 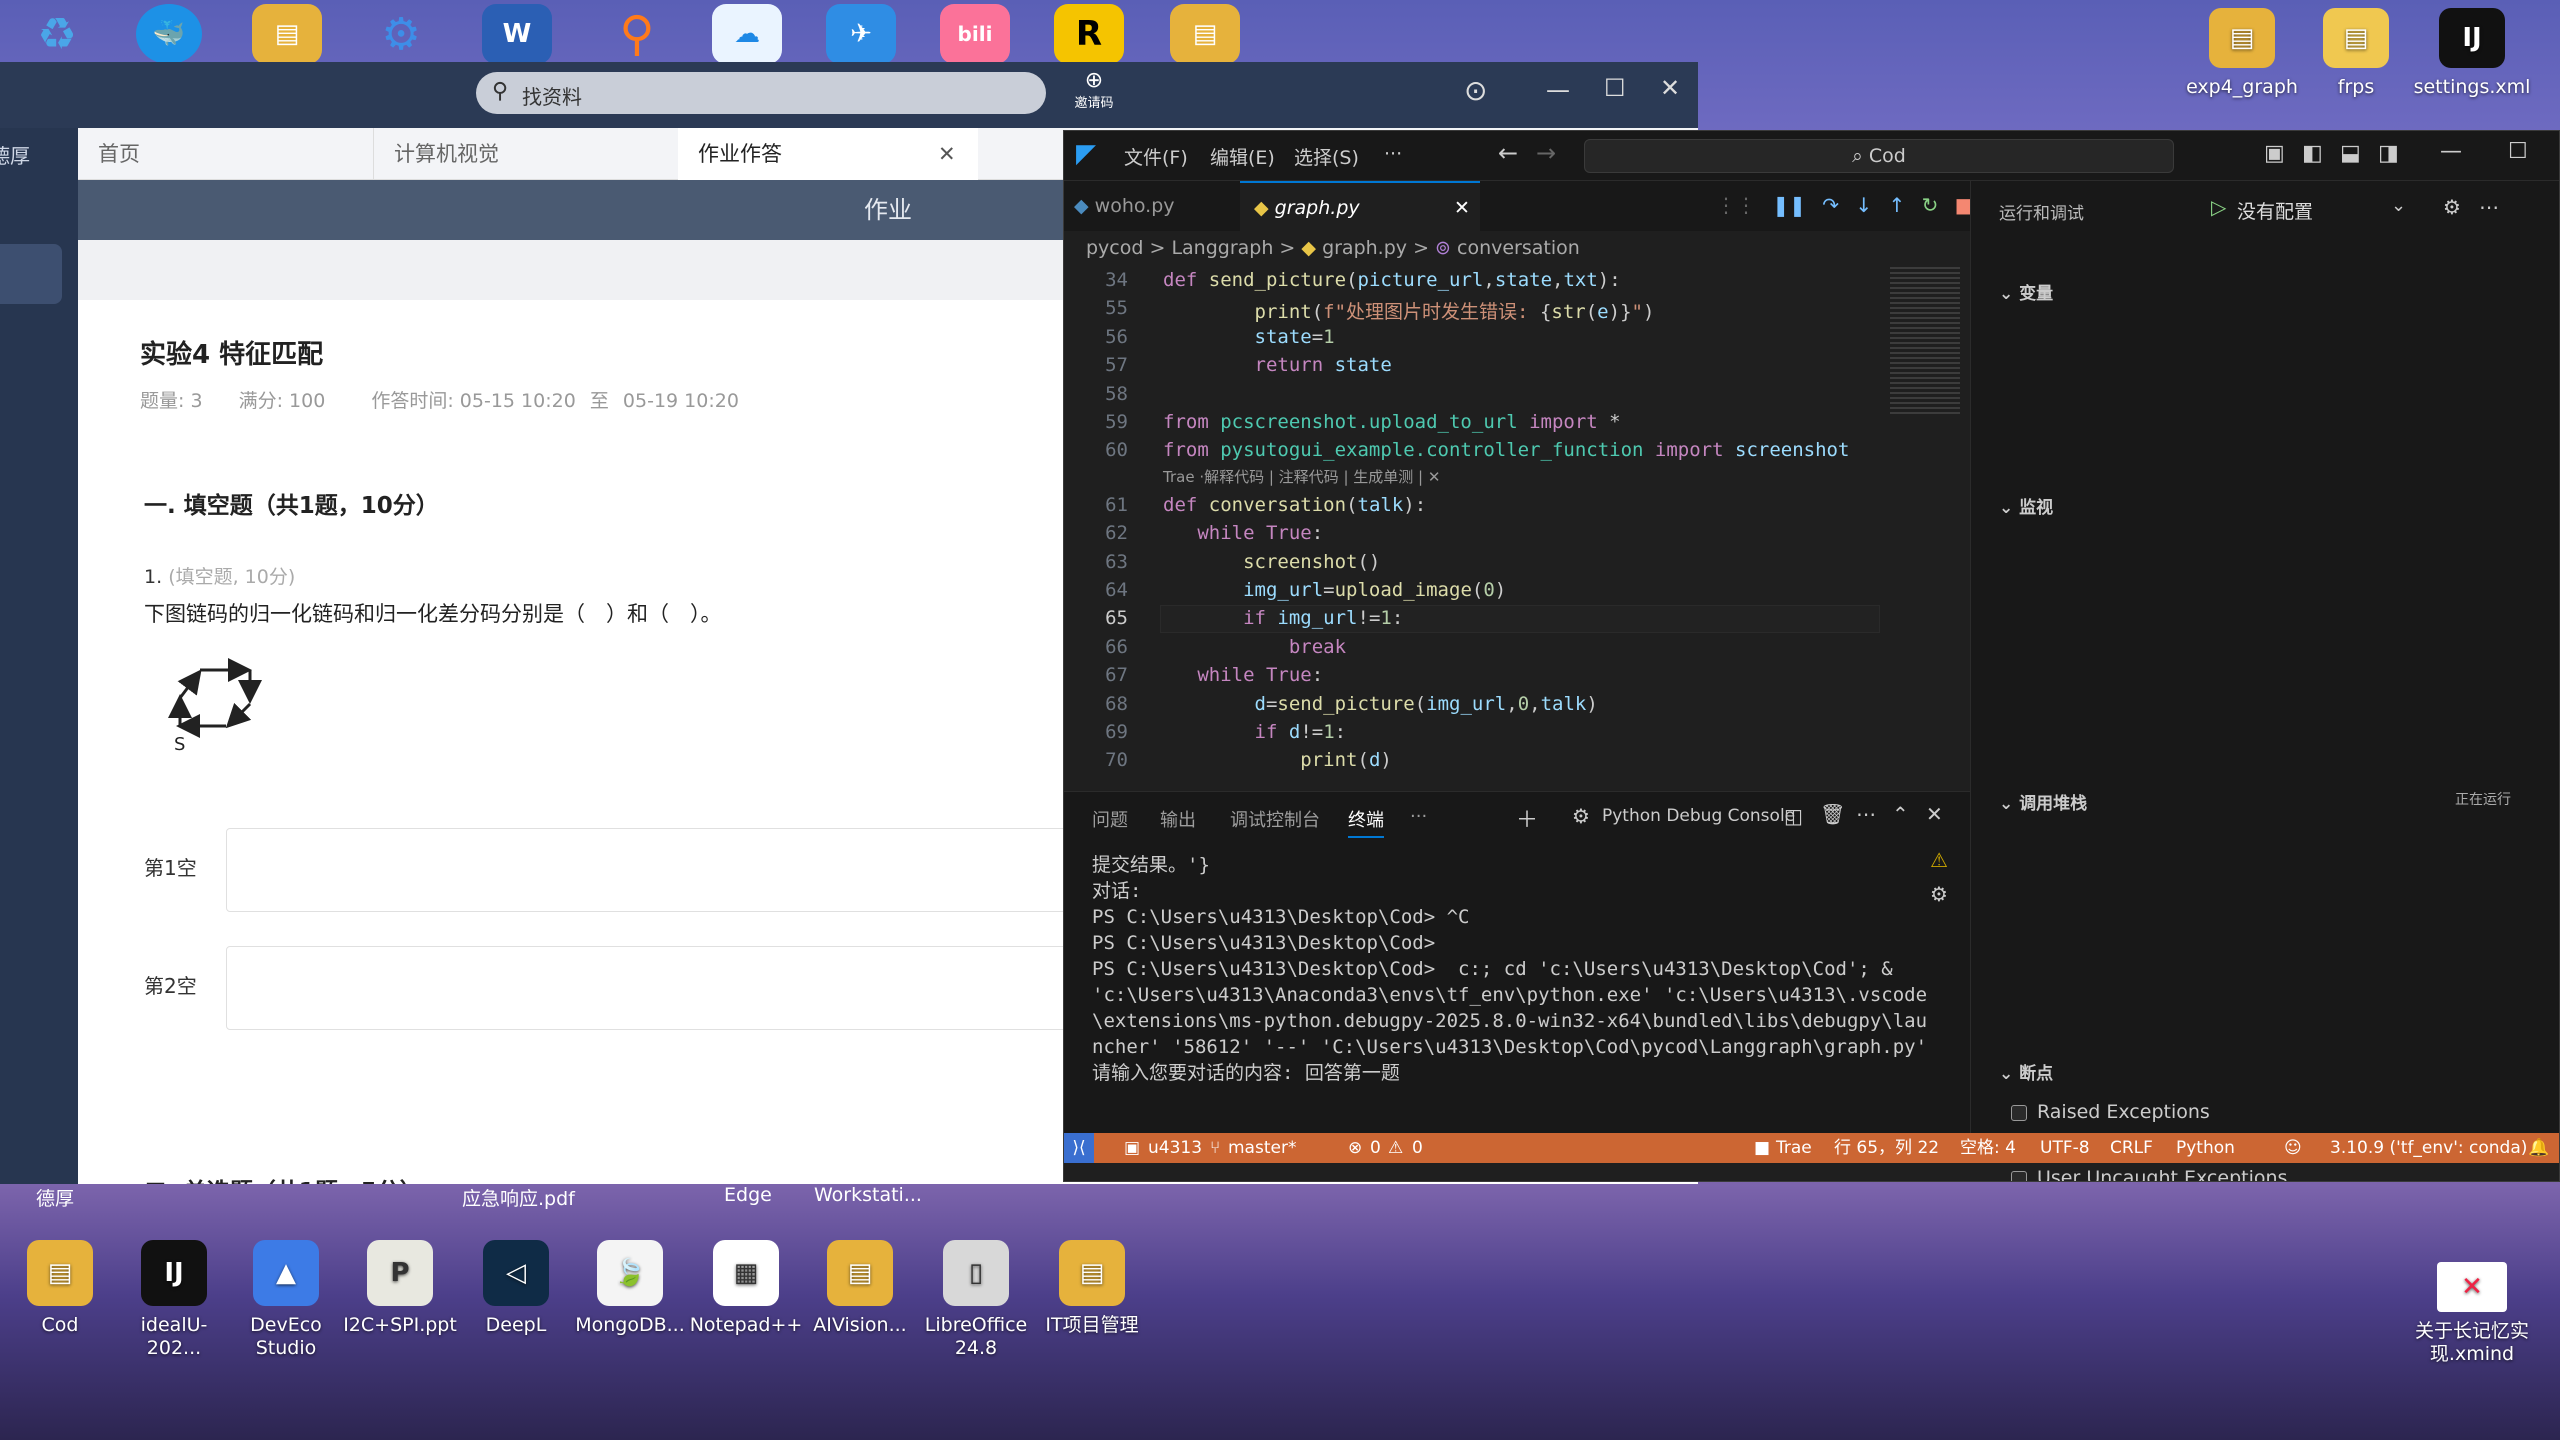 What do you see at coordinates (761, 93) in the screenshot?
I see `search-box: ⚲ 找资料` at bounding box center [761, 93].